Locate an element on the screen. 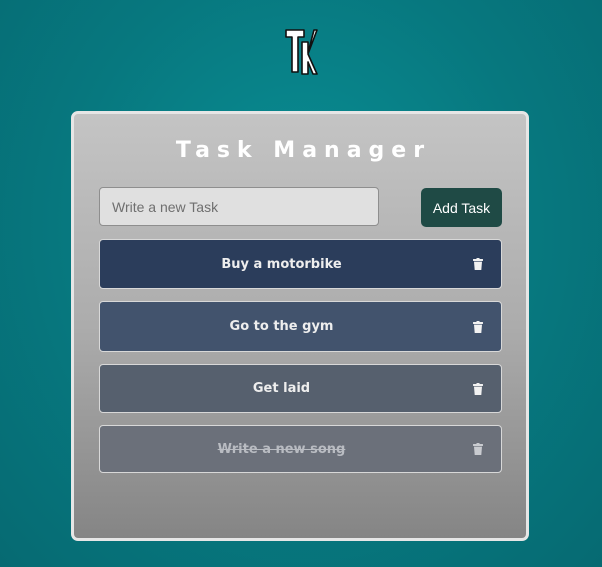  page-title: Task Manager is located at coordinates (303, 150).